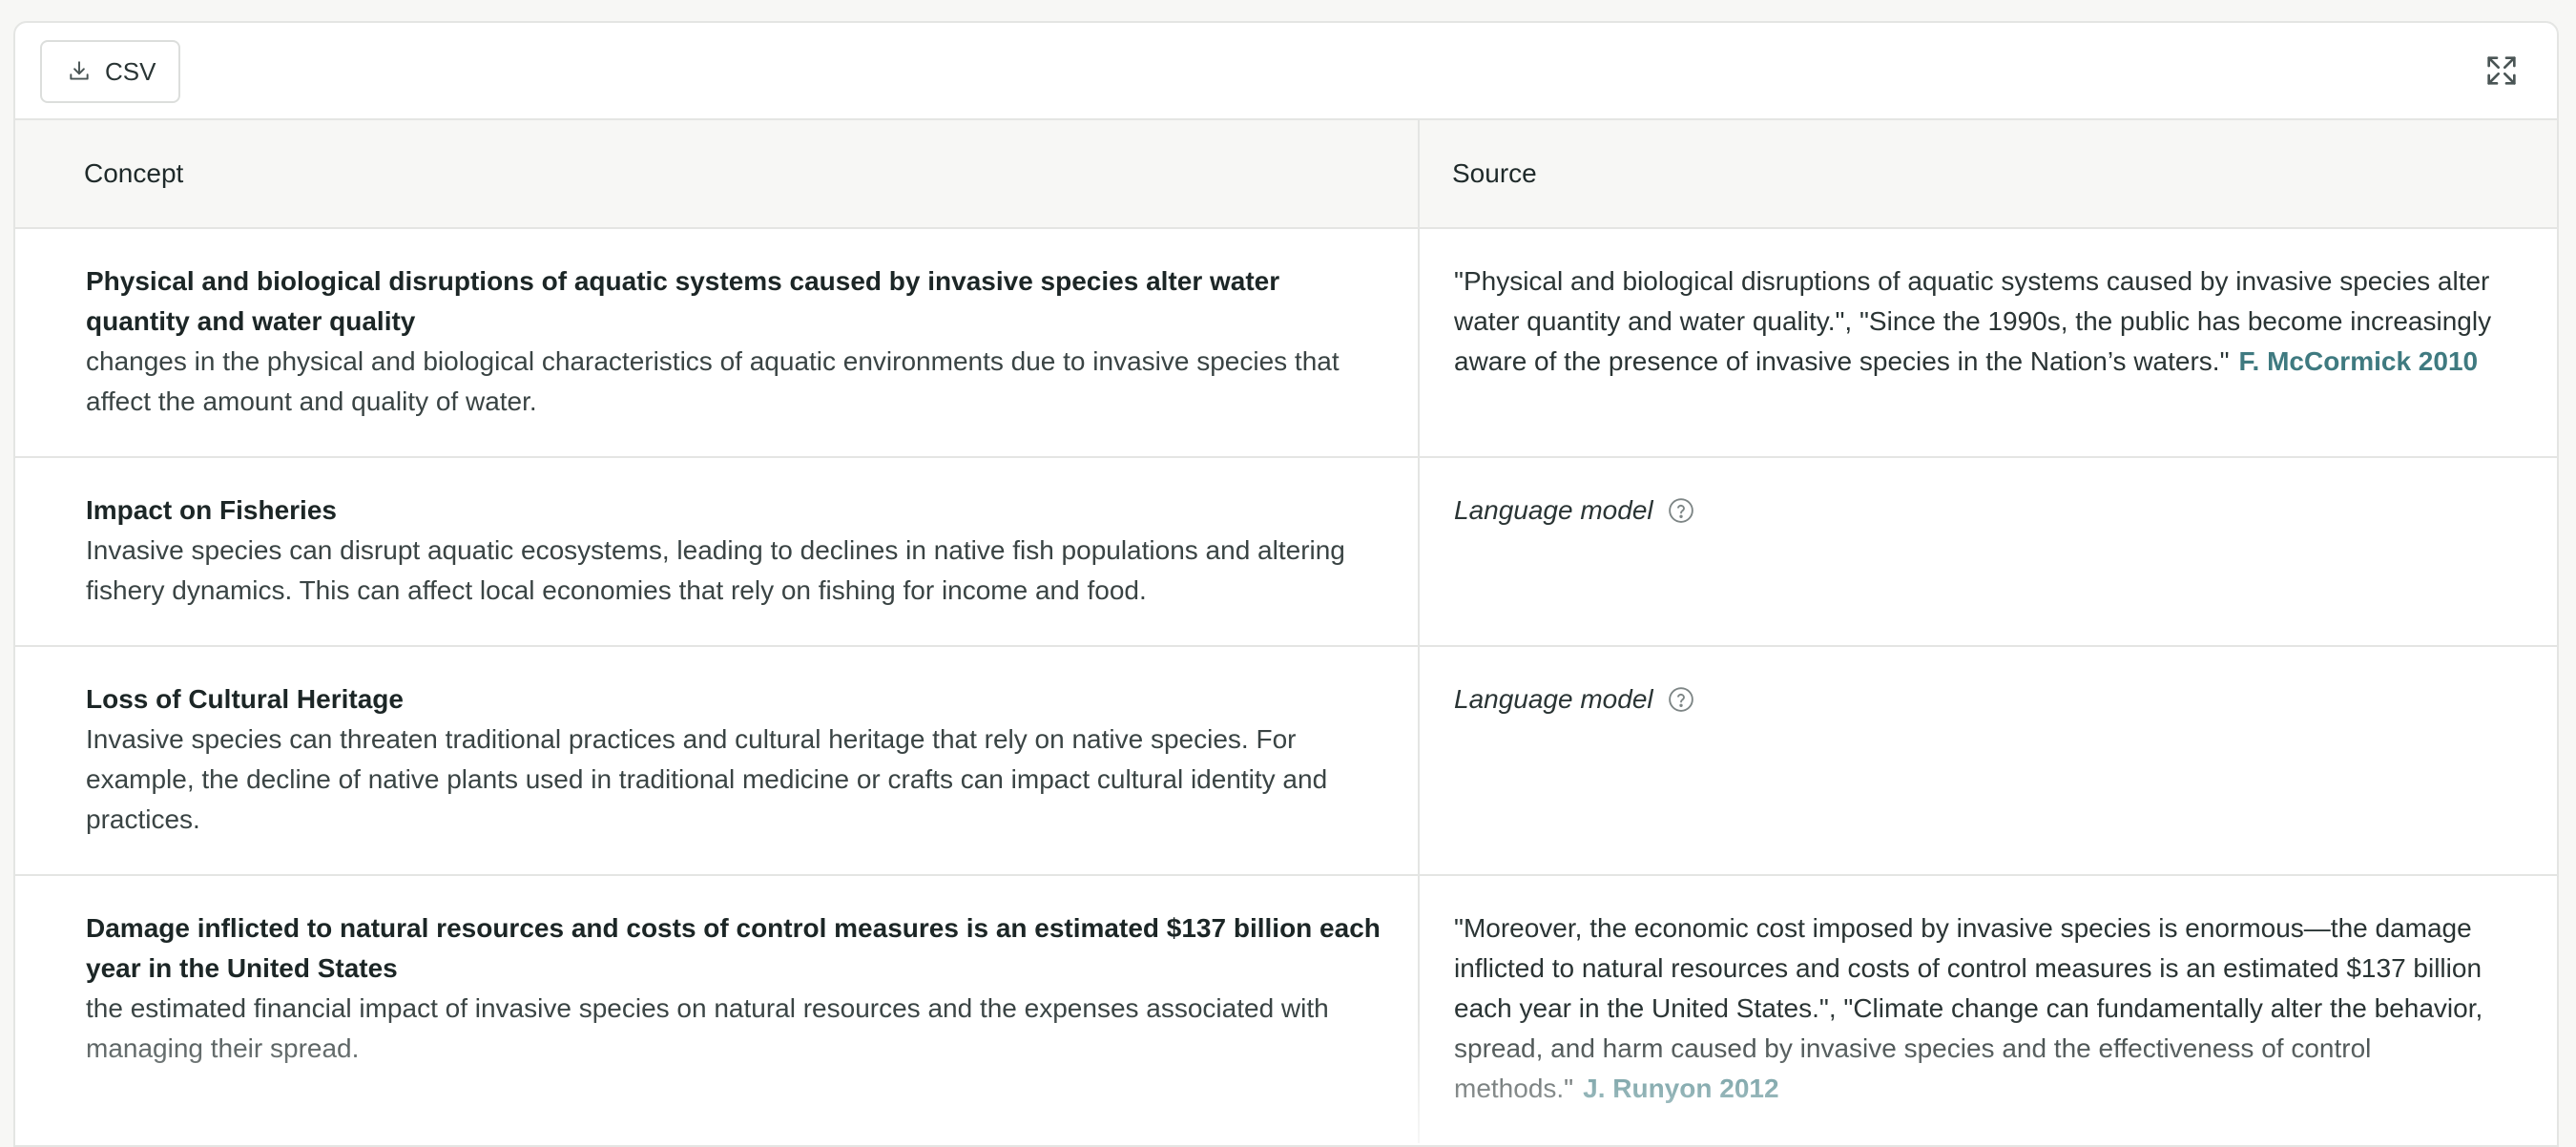 The width and height of the screenshot is (2576, 1147). Describe the element at coordinates (1286, 71) in the screenshot. I see `table-toolbar: CSV` at that location.